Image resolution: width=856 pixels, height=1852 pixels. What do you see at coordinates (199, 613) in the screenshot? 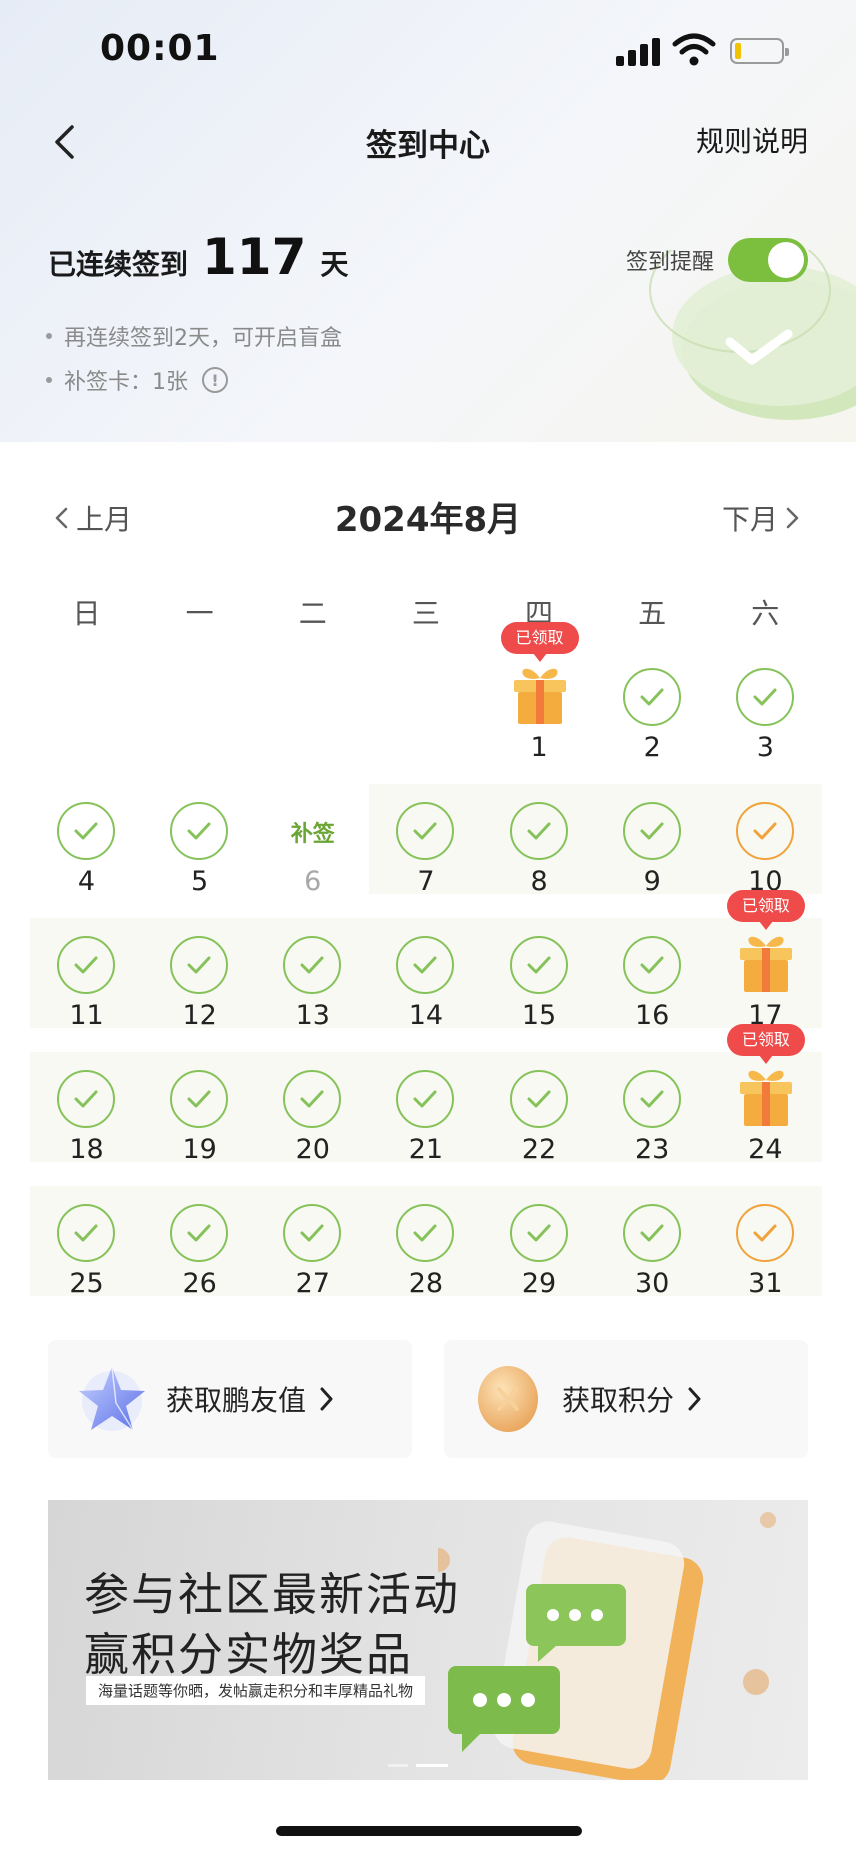
I see `weekday-label: 一` at bounding box center [199, 613].